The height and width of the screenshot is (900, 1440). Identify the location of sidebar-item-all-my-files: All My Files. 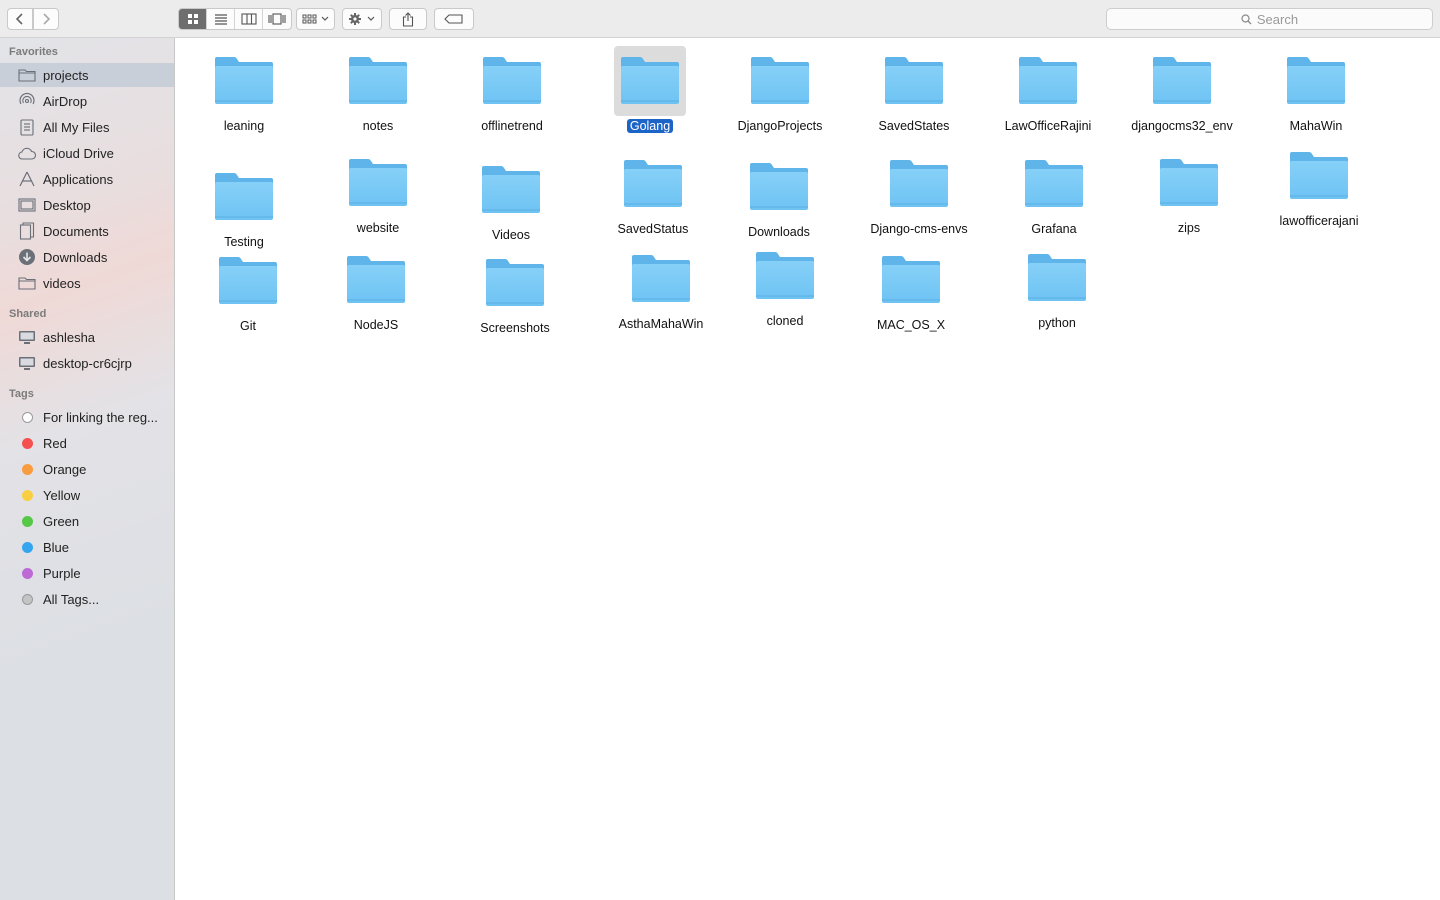
(87, 127).